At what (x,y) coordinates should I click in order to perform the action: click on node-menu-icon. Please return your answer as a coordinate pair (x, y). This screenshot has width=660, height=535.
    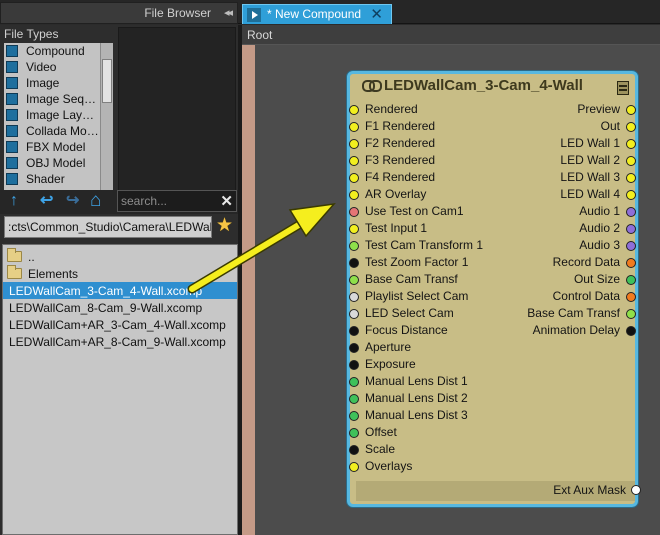
    Looking at the image, I should click on (623, 88).